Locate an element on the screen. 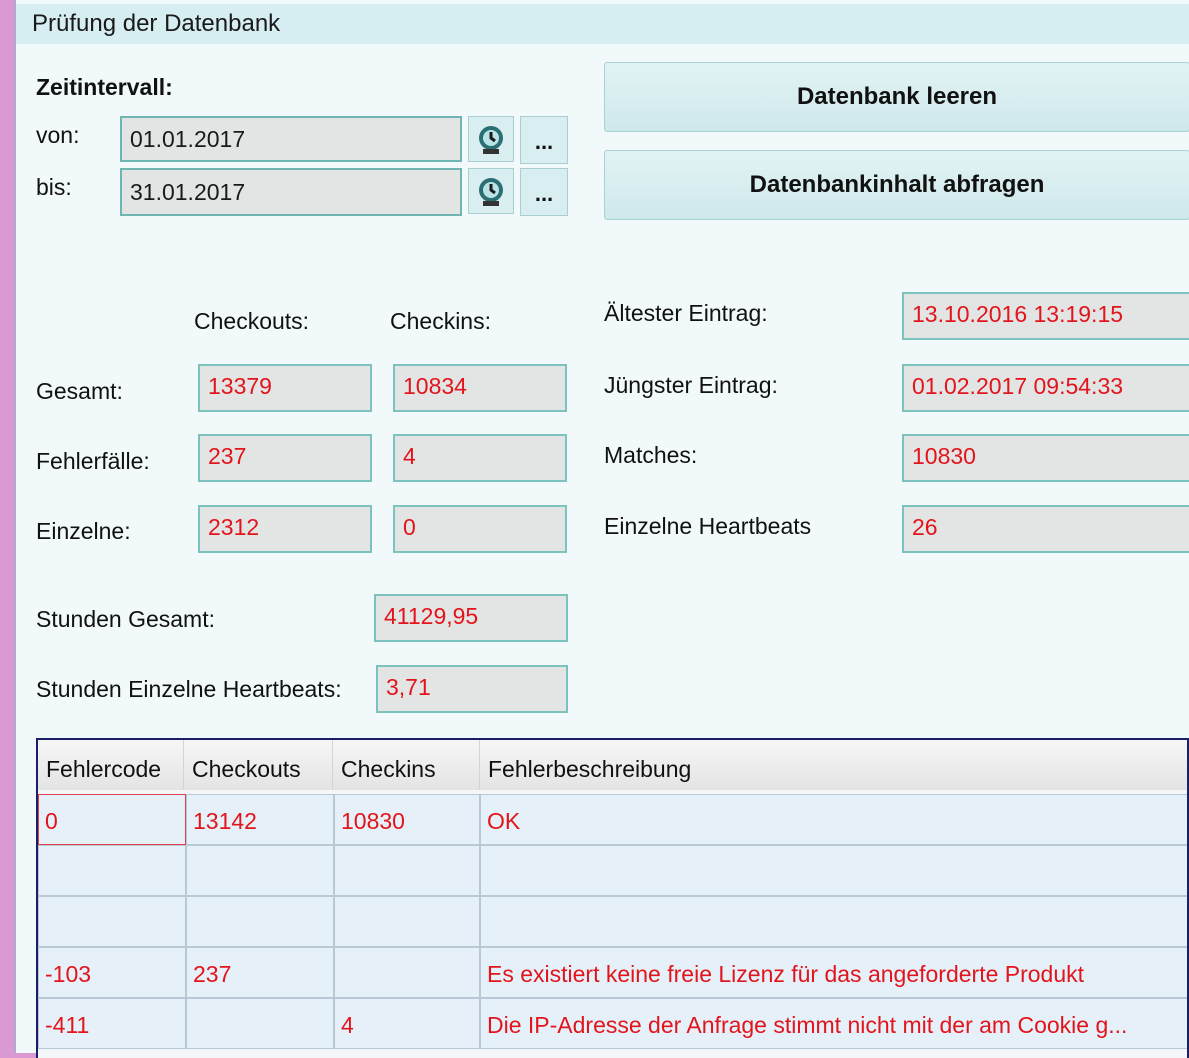 The height and width of the screenshot is (1058, 1189). checkouts-column-label: Checkouts: is located at coordinates (252, 321).